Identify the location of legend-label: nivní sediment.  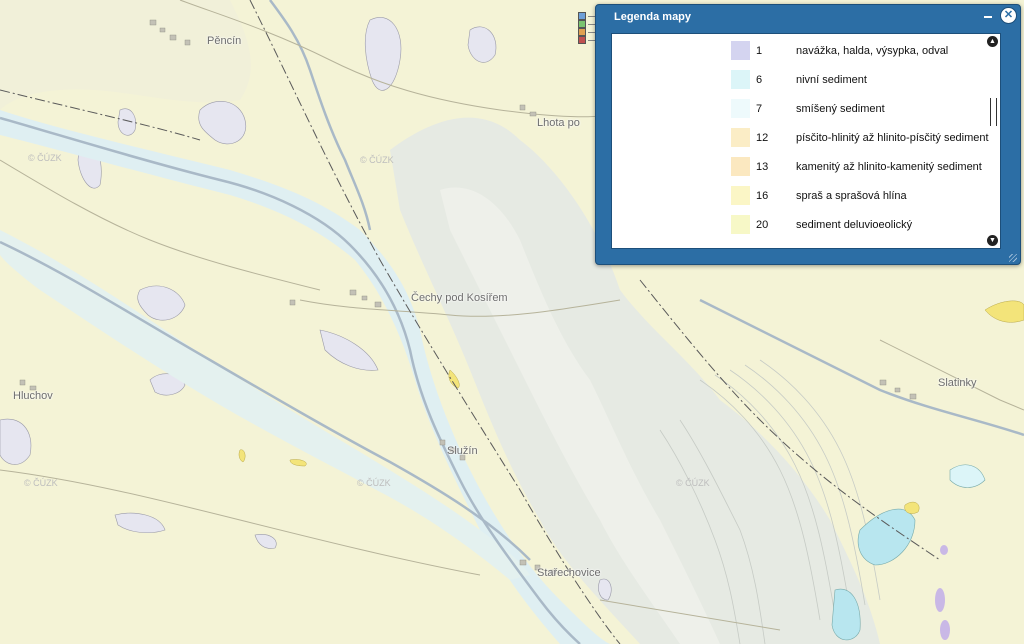
(831, 80).